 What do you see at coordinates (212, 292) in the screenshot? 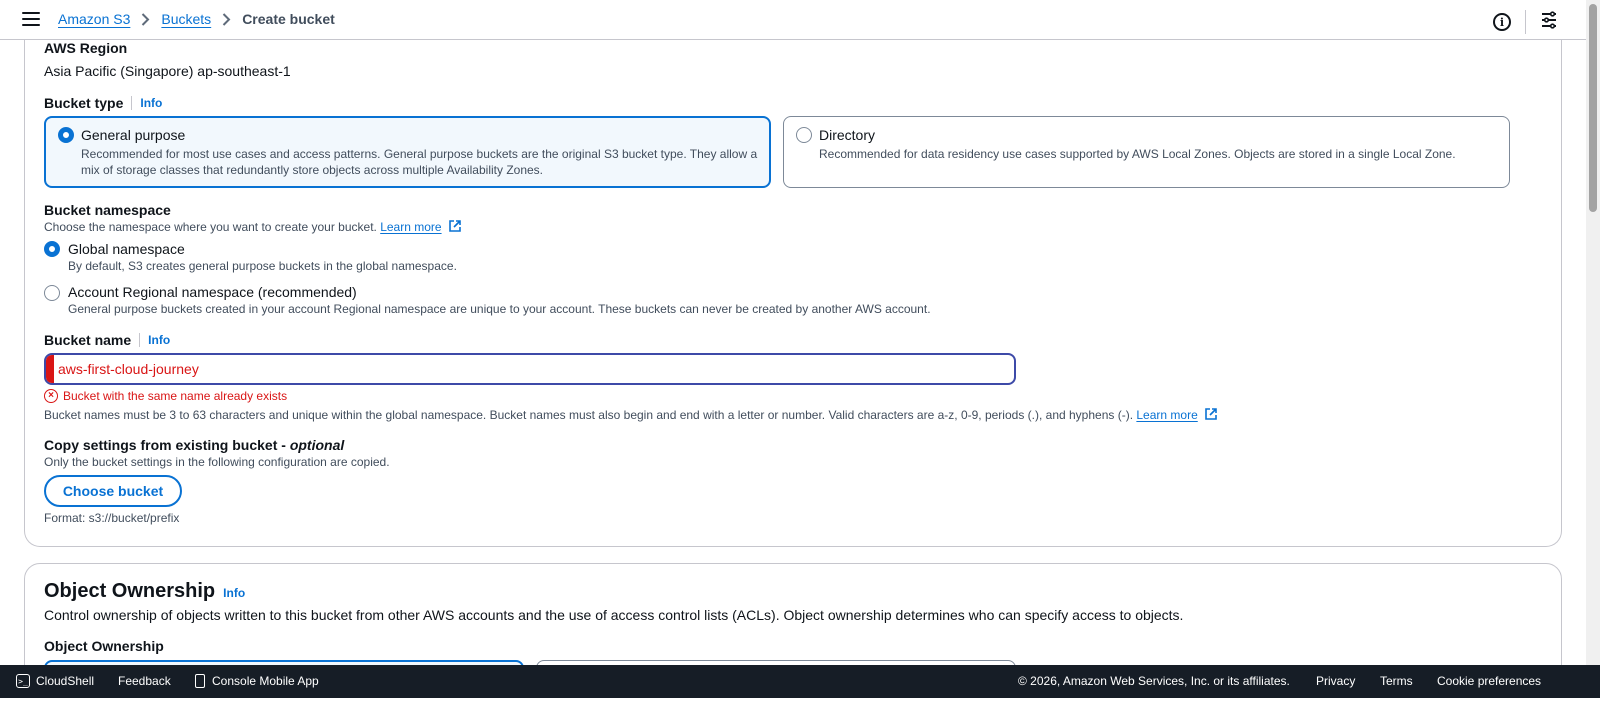
I see `account-regional-namespace-title: Account Regional namespace (recommended)` at bounding box center [212, 292].